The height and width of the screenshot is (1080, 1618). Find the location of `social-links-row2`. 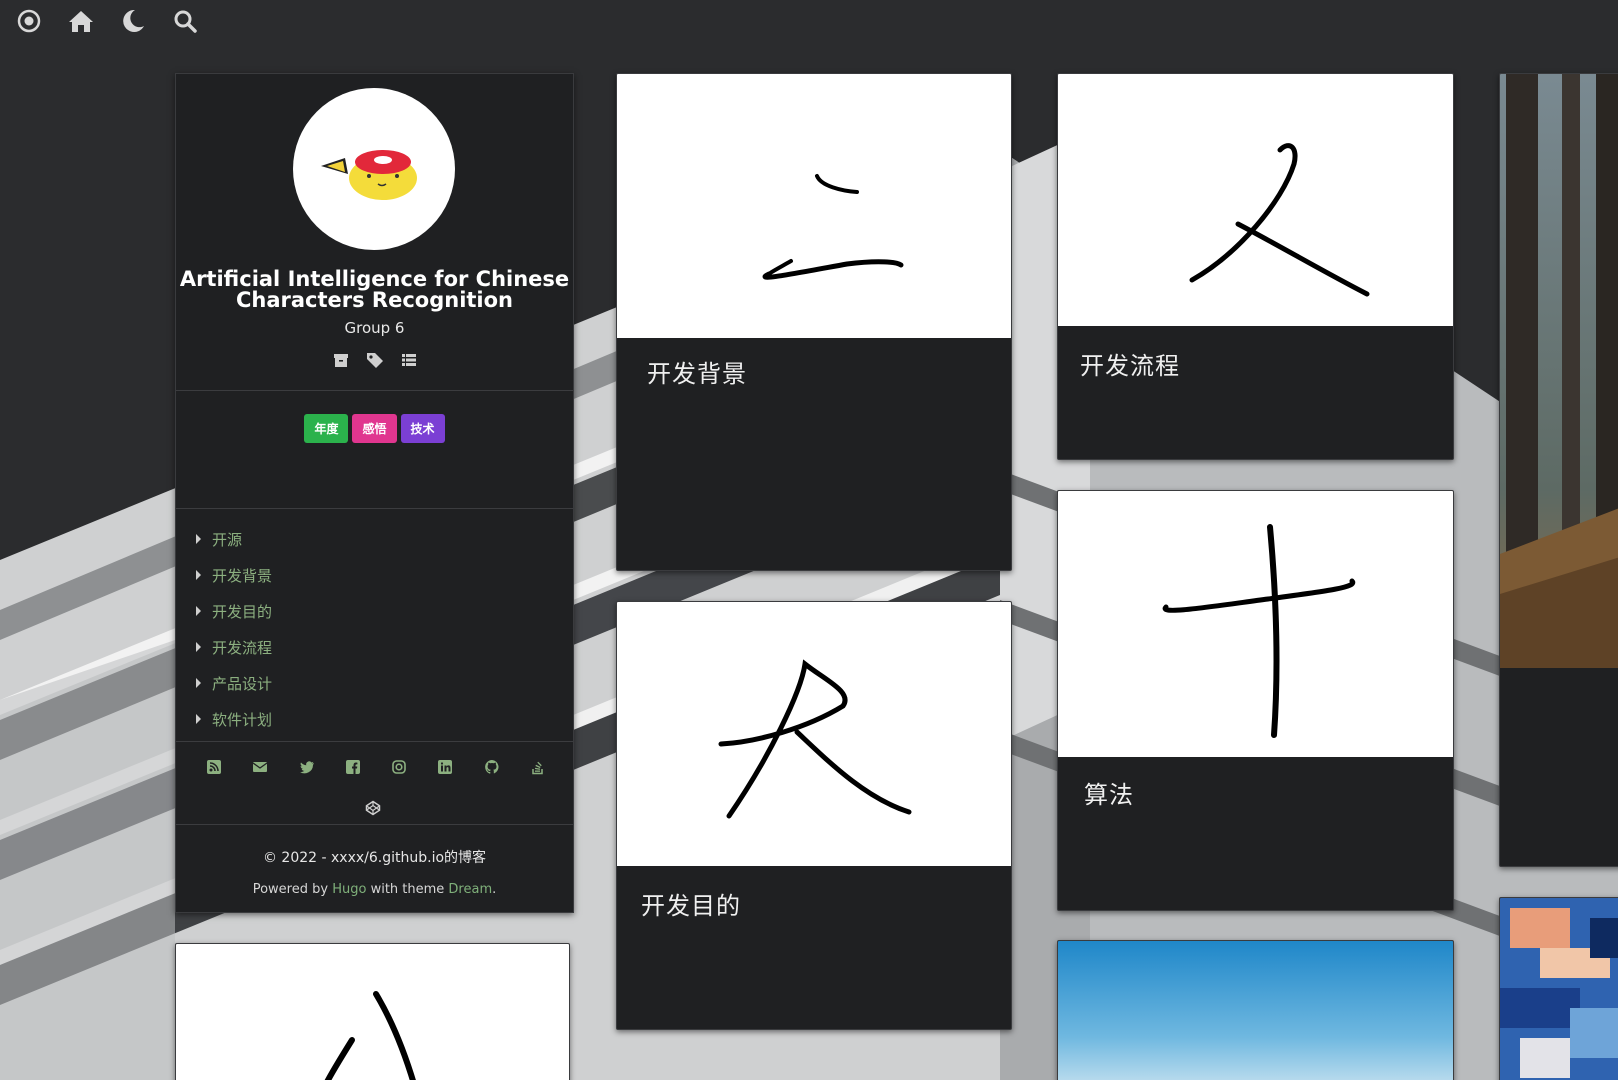

social-links-row2 is located at coordinates (373, 808).